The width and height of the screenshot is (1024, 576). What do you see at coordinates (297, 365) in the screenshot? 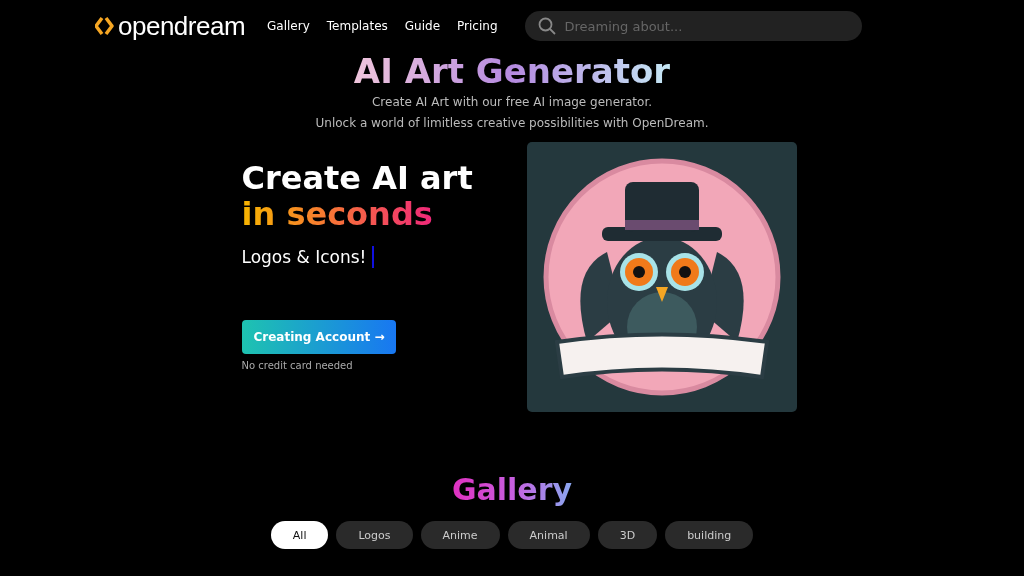
I see `cta-note: No credit card needed` at bounding box center [297, 365].